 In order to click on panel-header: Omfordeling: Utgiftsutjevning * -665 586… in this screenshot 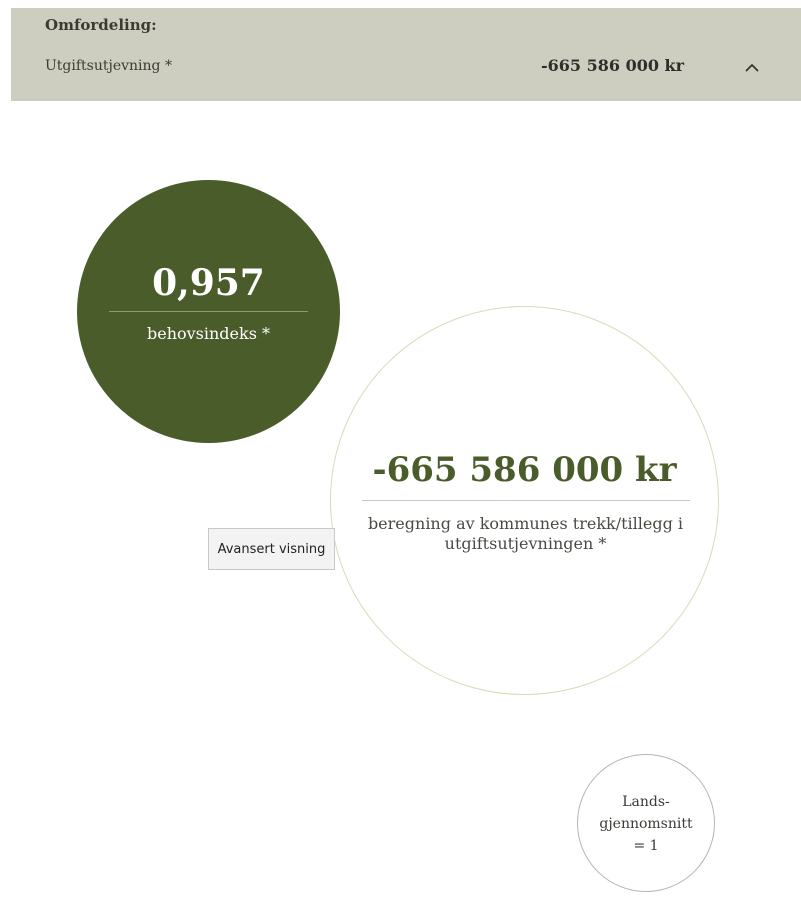, I will do `click(406, 54)`.